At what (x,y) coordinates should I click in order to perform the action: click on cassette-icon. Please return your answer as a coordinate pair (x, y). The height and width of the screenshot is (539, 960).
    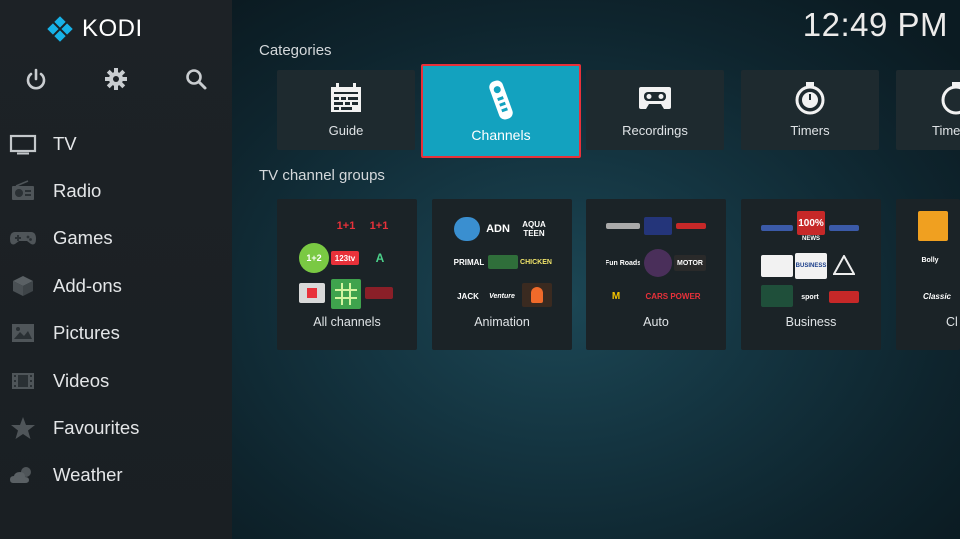
    Looking at the image, I should click on (655, 98).